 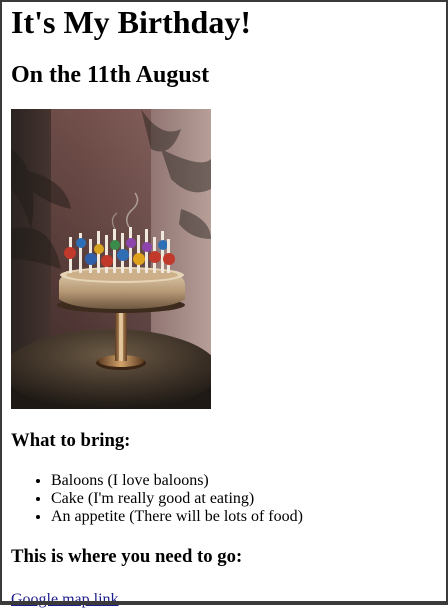 What do you see at coordinates (127, 556) in the screenshot?
I see `location-heading: This is where you need to go:` at bounding box center [127, 556].